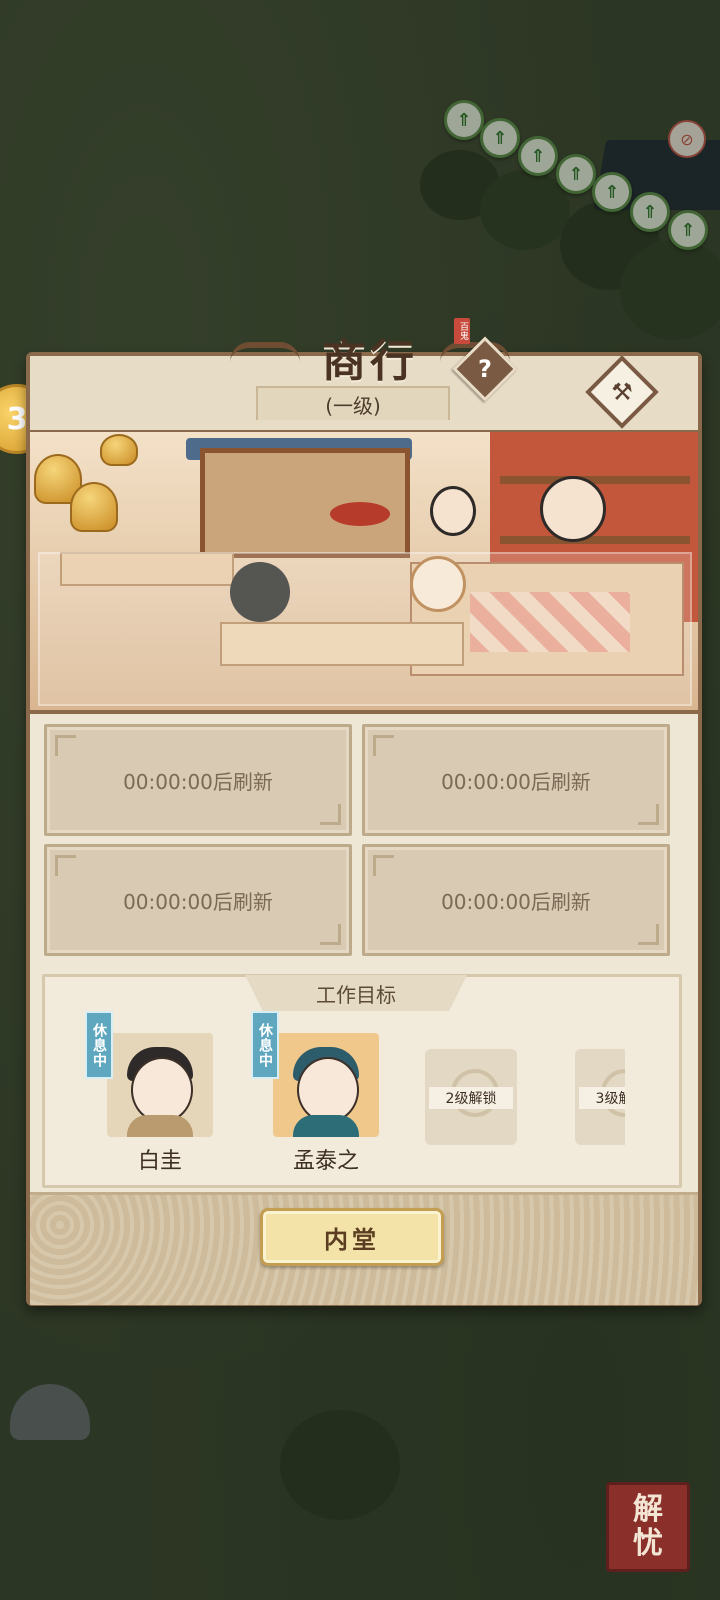 The width and height of the screenshot is (720, 1600). What do you see at coordinates (462, 331) in the screenshot?
I see `title-seal: 百鬼` at bounding box center [462, 331].